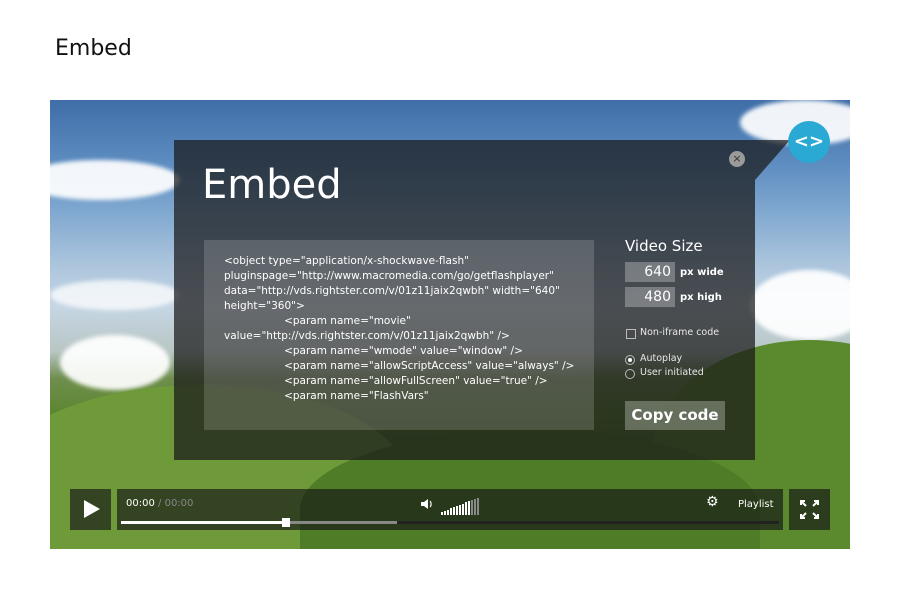  What do you see at coordinates (712, 502) in the screenshot?
I see `gear-icon: ⚙` at bounding box center [712, 502].